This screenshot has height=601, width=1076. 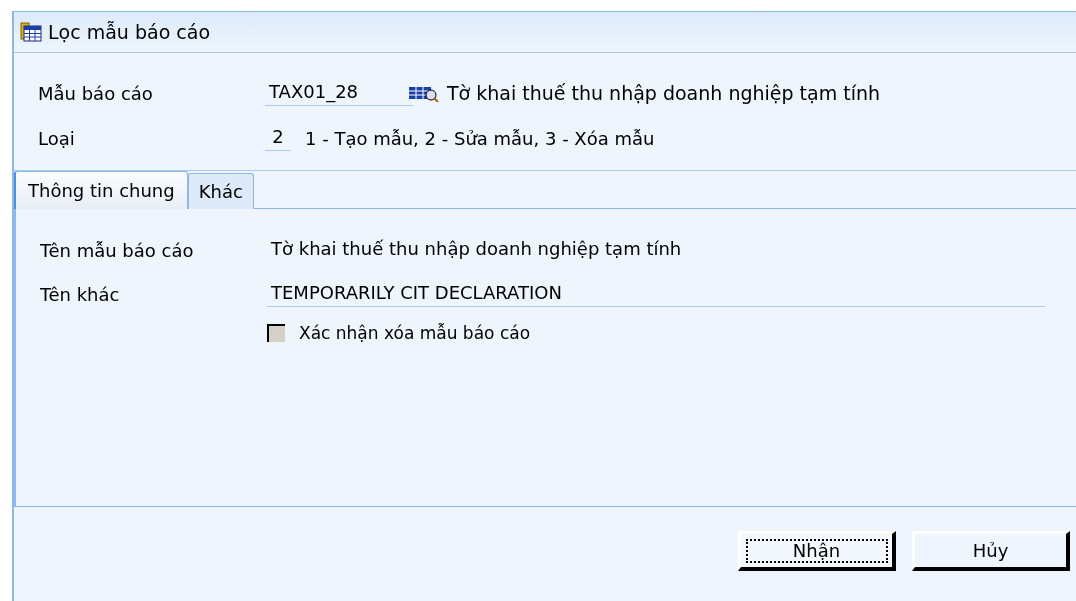 What do you see at coordinates (129, 32) in the screenshot?
I see `window-title: Lọc mẫu báo cáo` at bounding box center [129, 32].